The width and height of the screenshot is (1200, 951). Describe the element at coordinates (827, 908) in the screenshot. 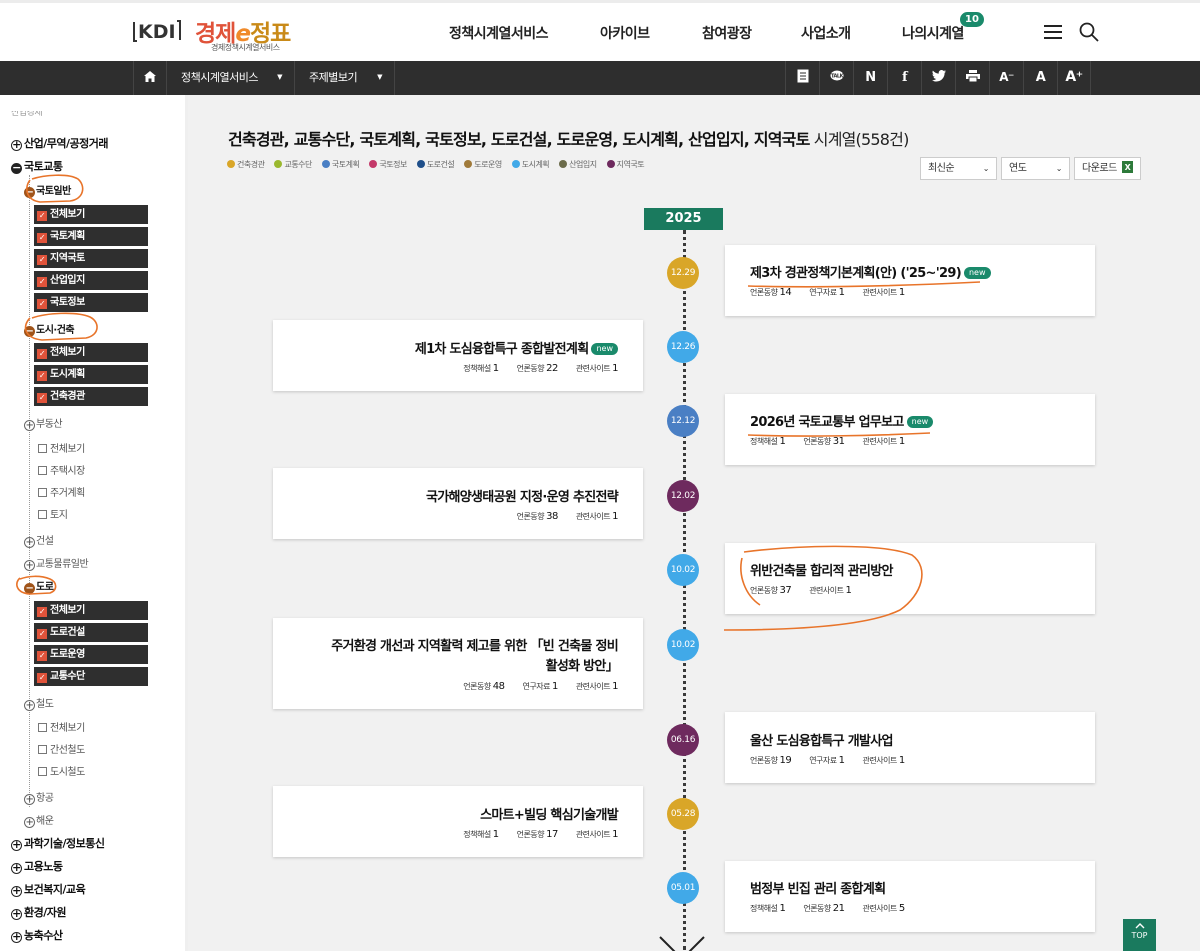

I see `card-meta: 정책해설 1 언론동향 21 관련사이트 5` at that location.